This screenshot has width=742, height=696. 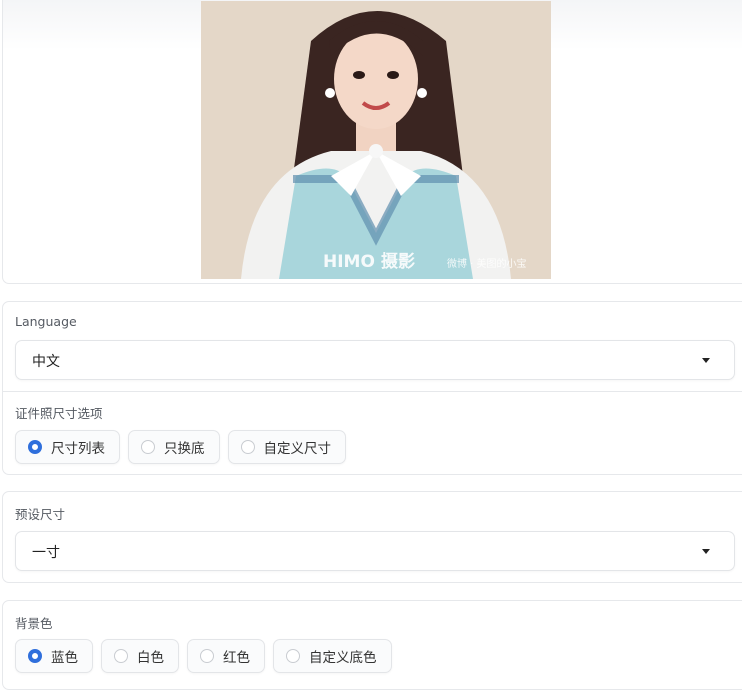 I want to click on radio-custom-size: 自定义尺寸, so click(x=286, y=447).